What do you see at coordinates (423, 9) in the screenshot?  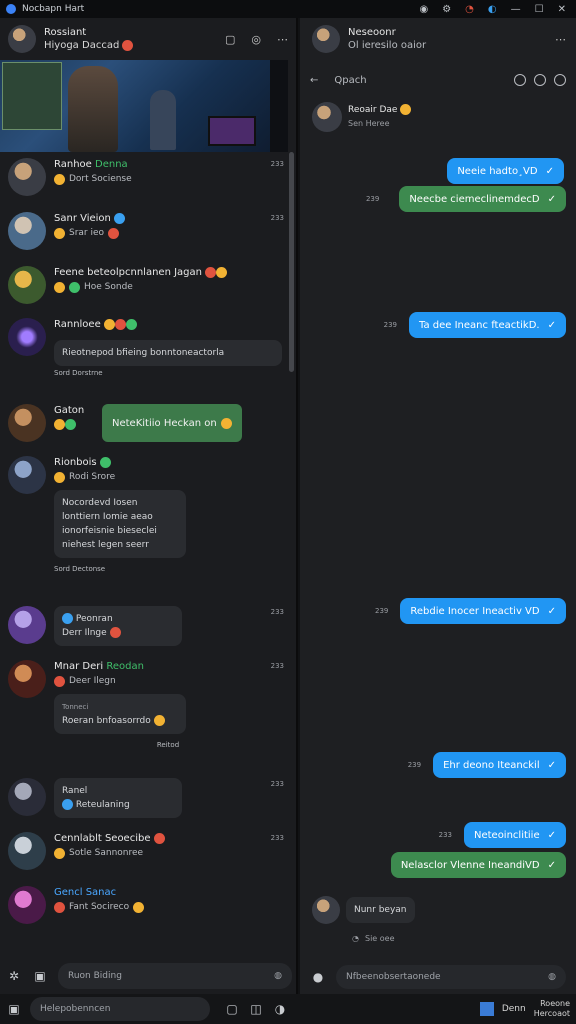 I see `notifications-icon: ◉` at bounding box center [423, 9].